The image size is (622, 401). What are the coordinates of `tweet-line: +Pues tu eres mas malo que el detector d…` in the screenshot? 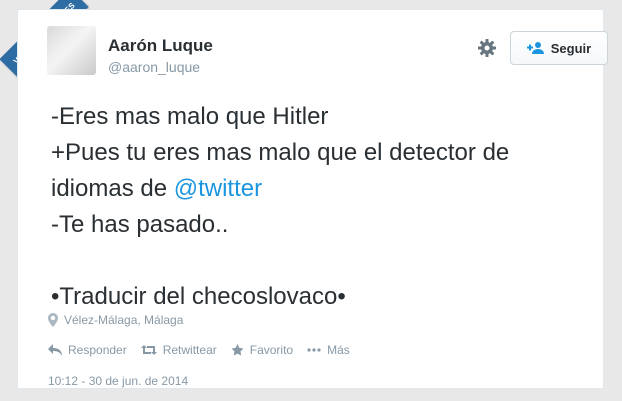 It's located at (280, 152).